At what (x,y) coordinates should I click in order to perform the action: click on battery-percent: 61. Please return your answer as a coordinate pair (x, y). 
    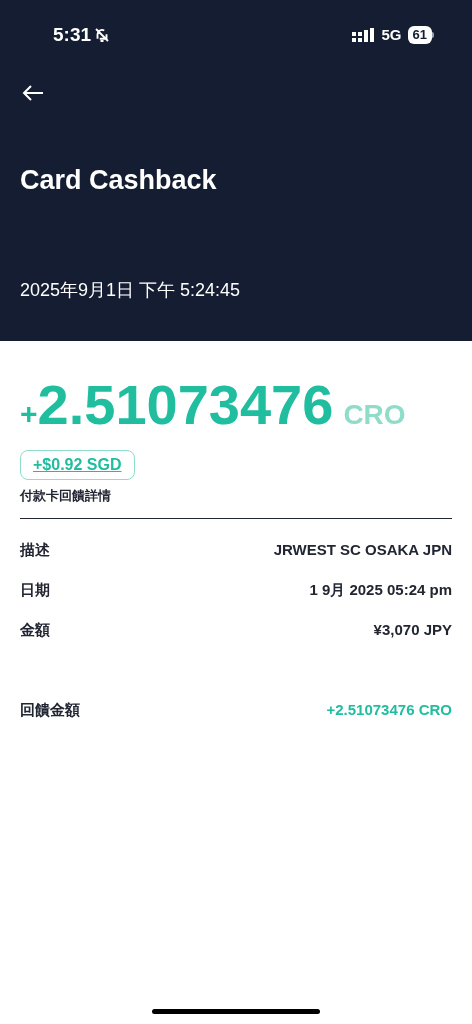
    Looking at the image, I should click on (419, 35).